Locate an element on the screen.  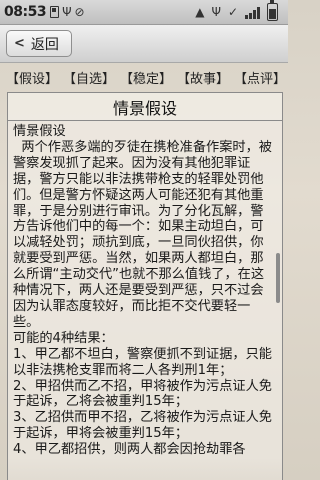
paragraph-outcome-3: 3、乙招供而甲不招，乙将被作为污点证人免于起诉，甲将会被重判15年； is located at coordinates (142, 426).